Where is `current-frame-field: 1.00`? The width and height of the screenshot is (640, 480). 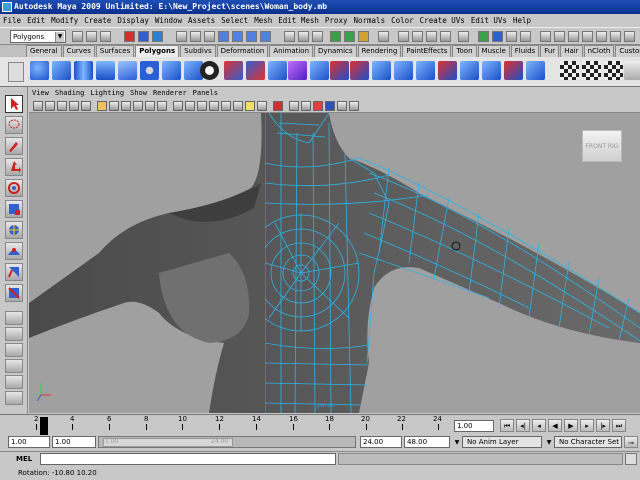 current-frame-field: 1.00 is located at coordinates (474, 426).